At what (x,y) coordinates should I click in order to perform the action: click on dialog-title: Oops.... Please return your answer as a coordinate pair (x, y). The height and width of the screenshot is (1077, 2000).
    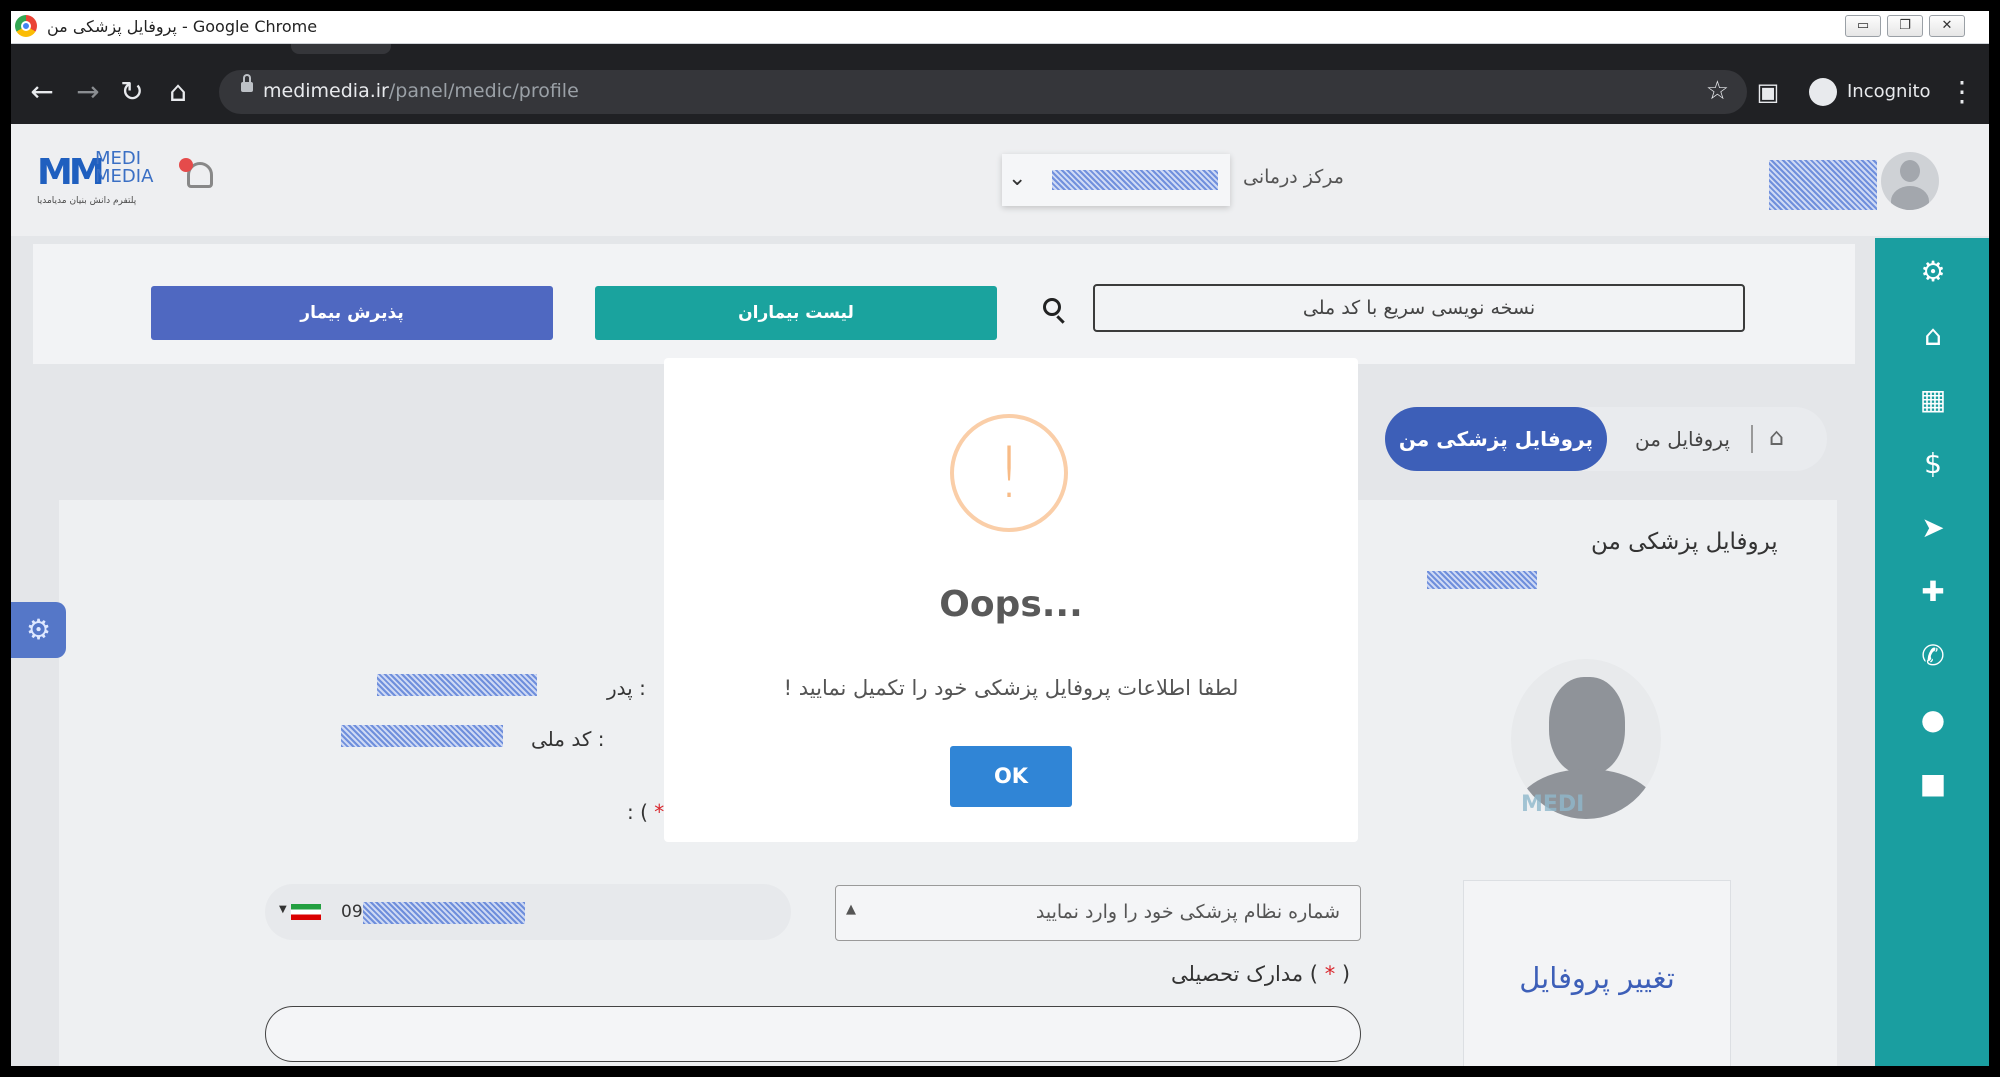
    Looking at the image, I should click on (1011, 604).